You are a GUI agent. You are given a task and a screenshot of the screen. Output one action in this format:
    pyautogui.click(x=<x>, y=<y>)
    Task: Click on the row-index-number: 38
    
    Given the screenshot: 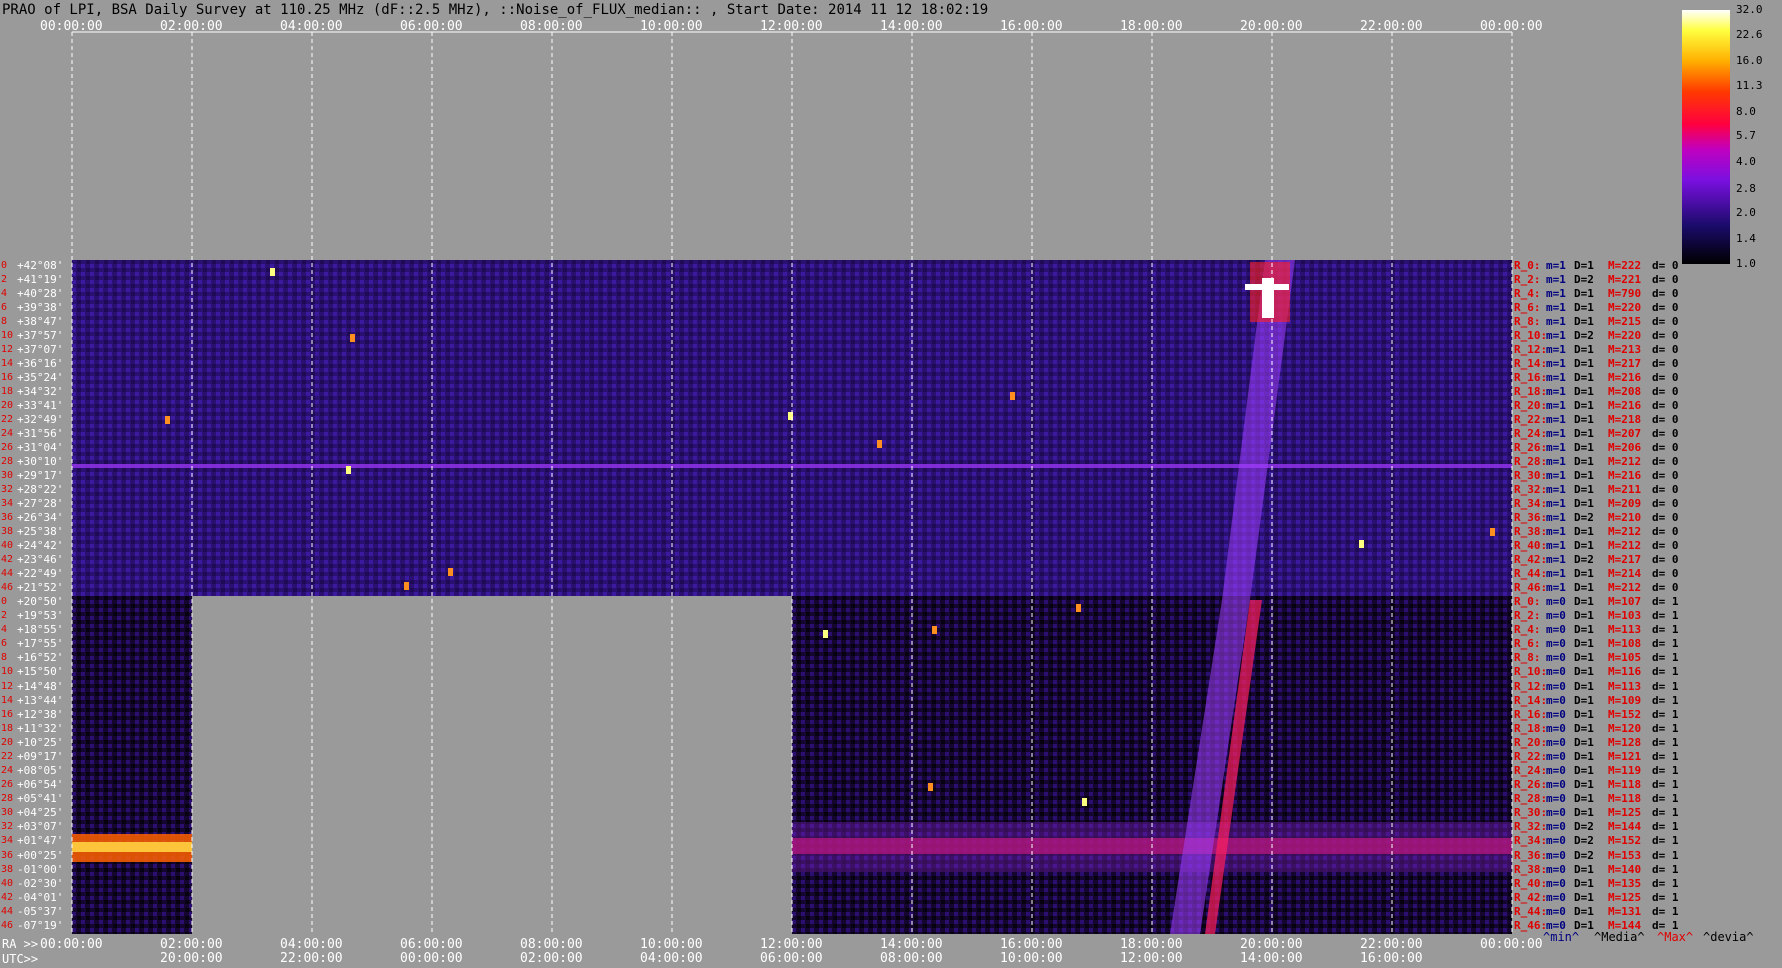 What is the action you would take?
    pyautogui.click(x=7, y=531)
    